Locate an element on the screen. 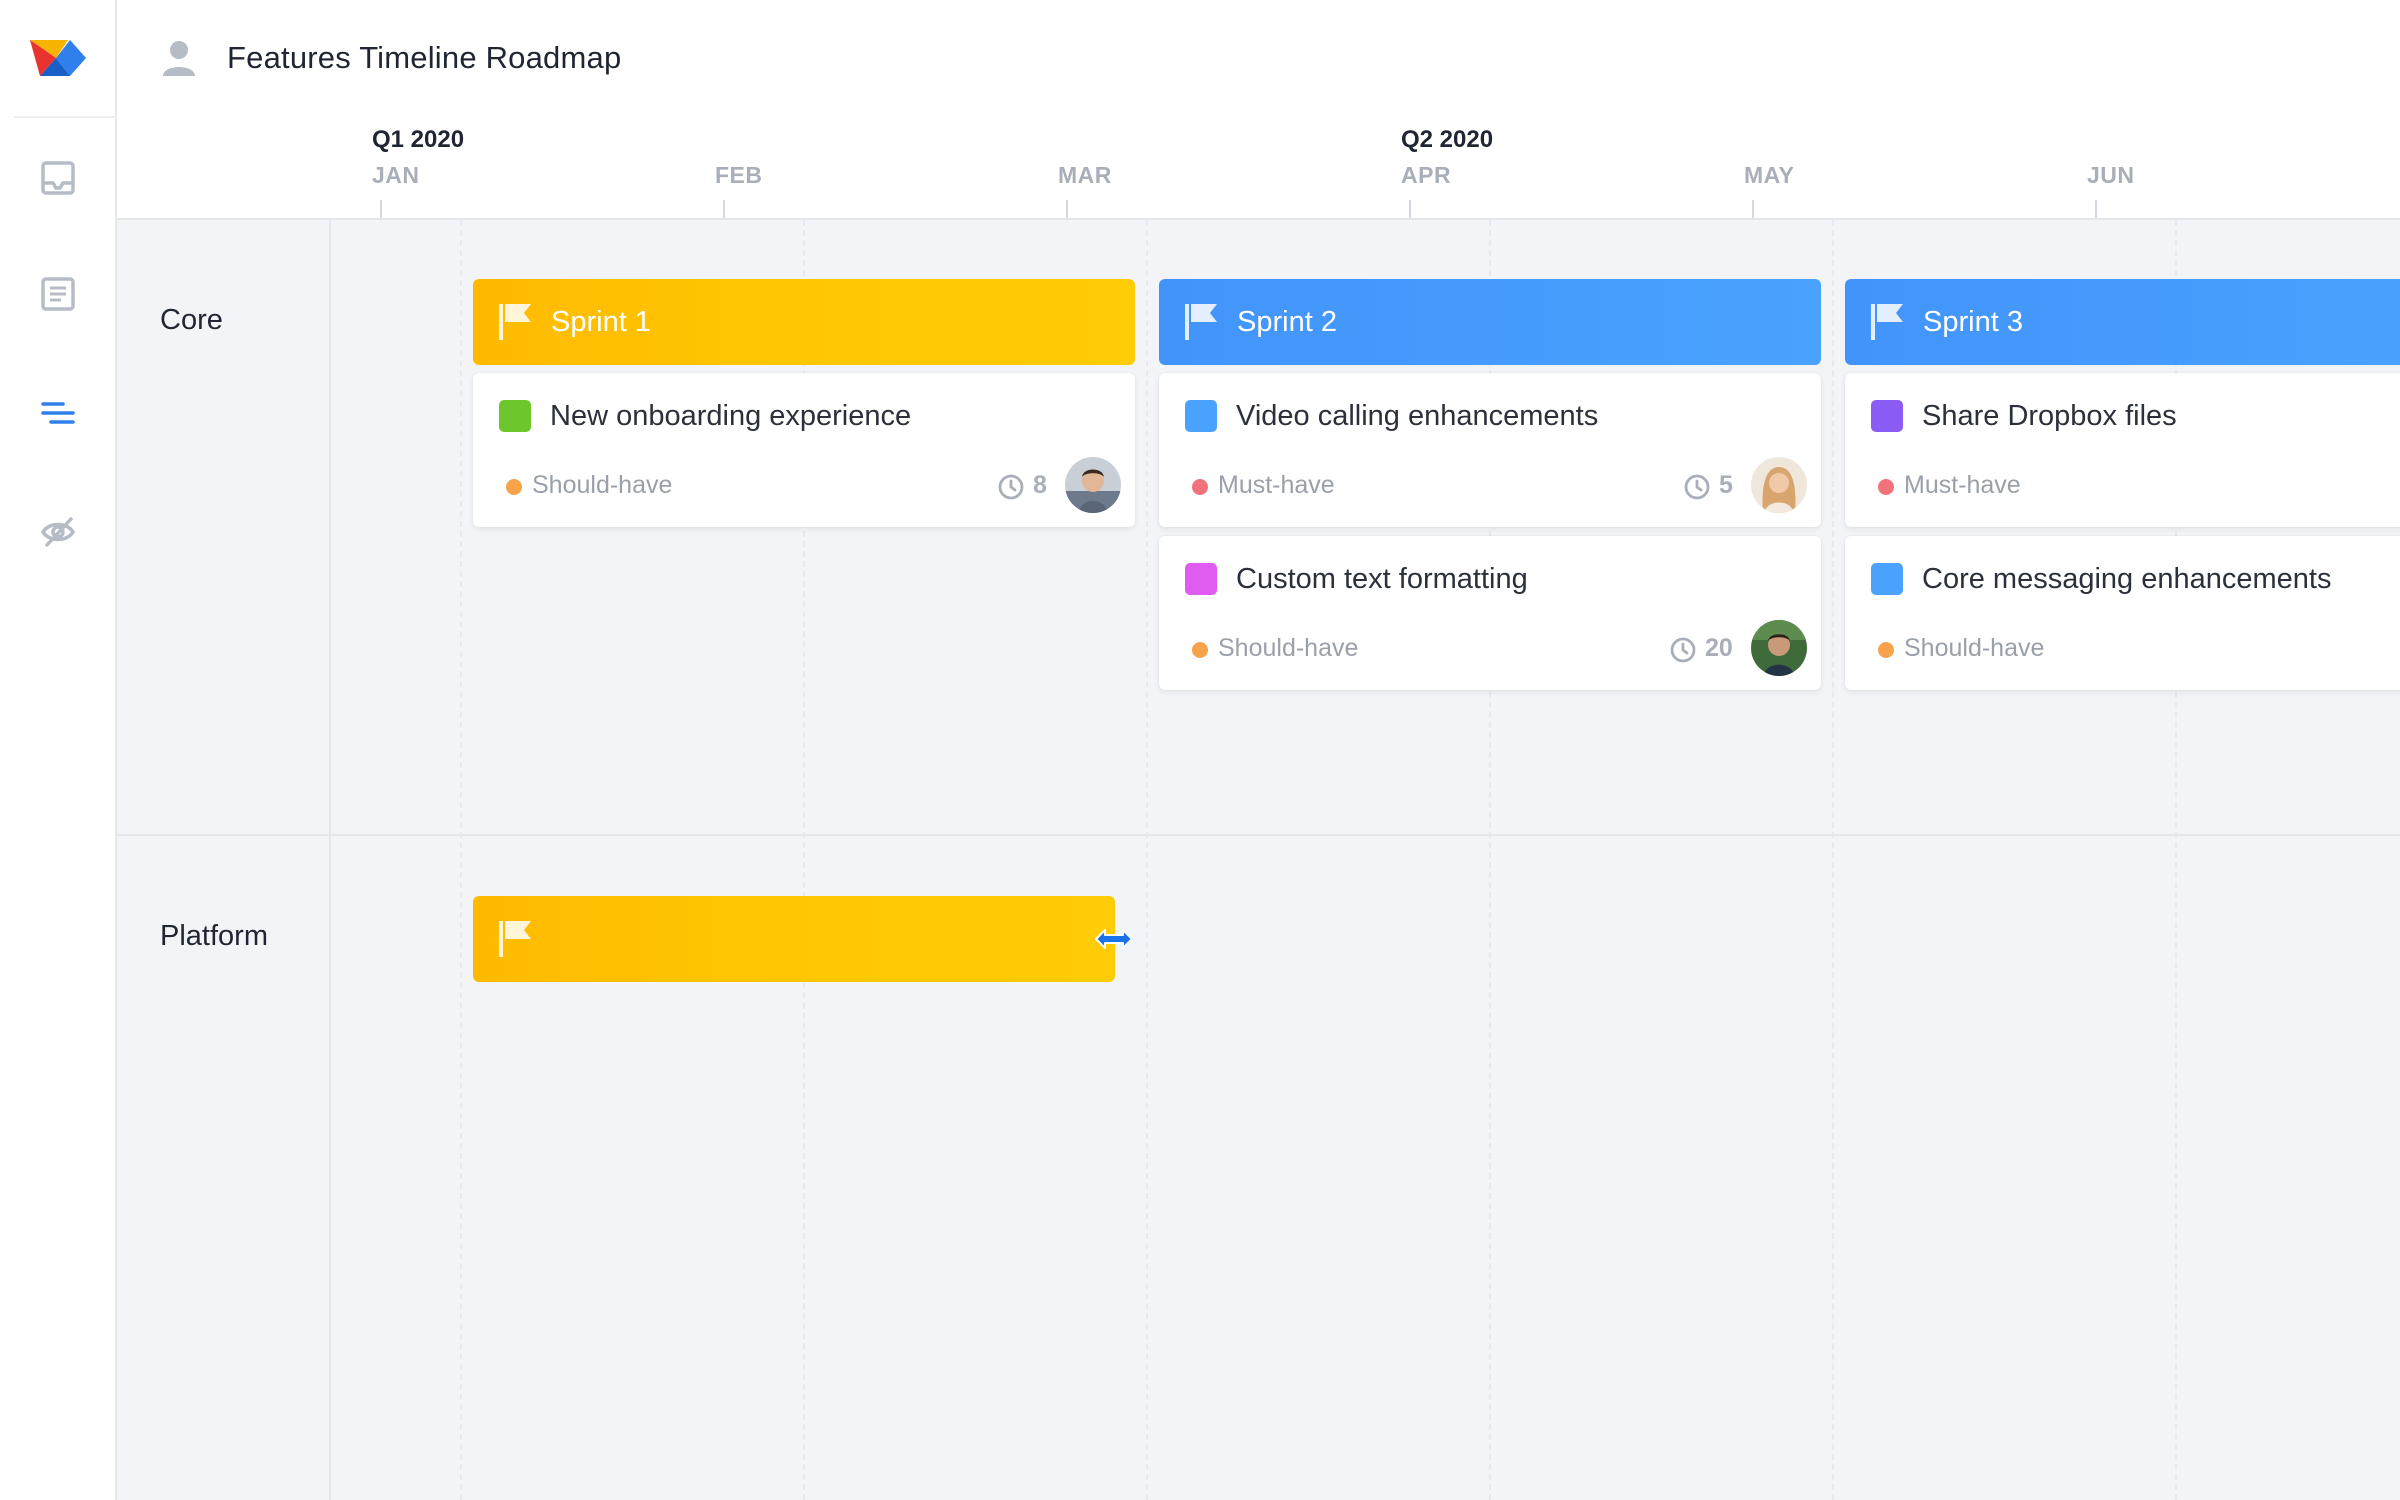 Image resolution: width=2400 pixels, height=1500 pixels. user-icon is located at coordinates (179, 58).